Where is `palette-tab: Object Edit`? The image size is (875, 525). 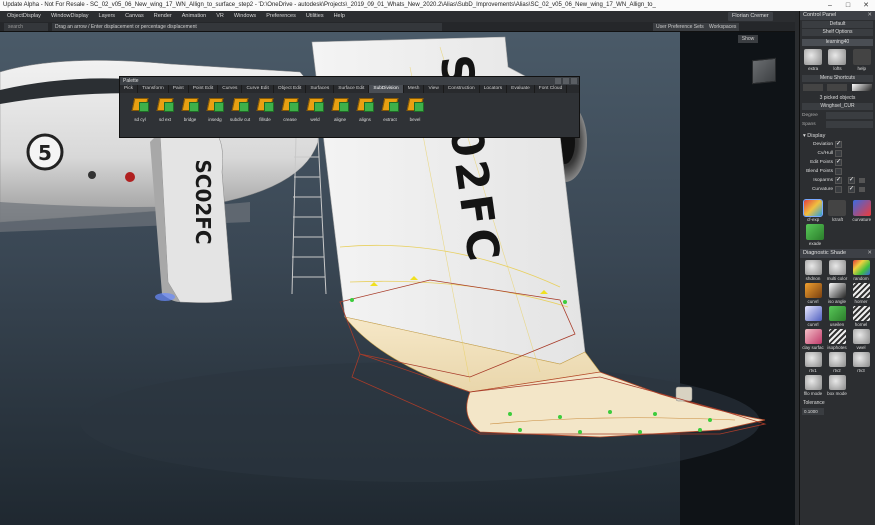 palette-tab: Object Edit is located at coordinates (290, 89).